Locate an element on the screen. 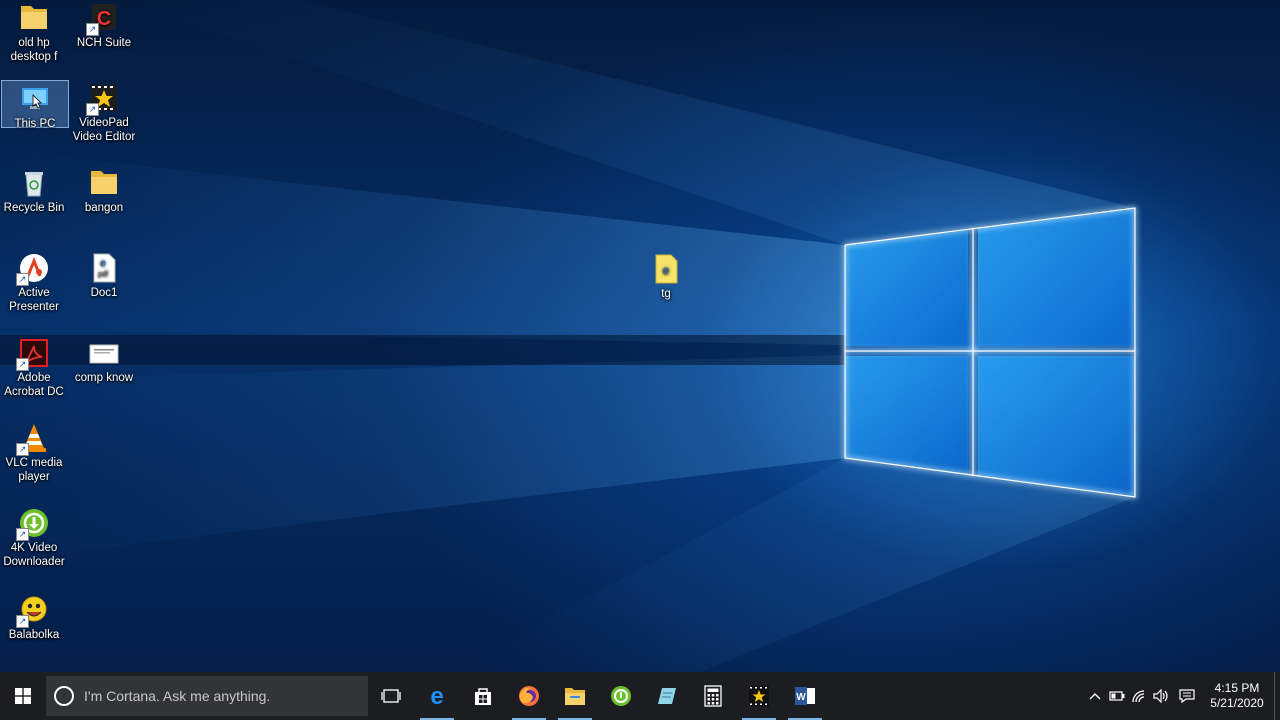 The height and width of the screenshot is (720, 1280). svg-text: pdf is located at coordinates (103, 274).